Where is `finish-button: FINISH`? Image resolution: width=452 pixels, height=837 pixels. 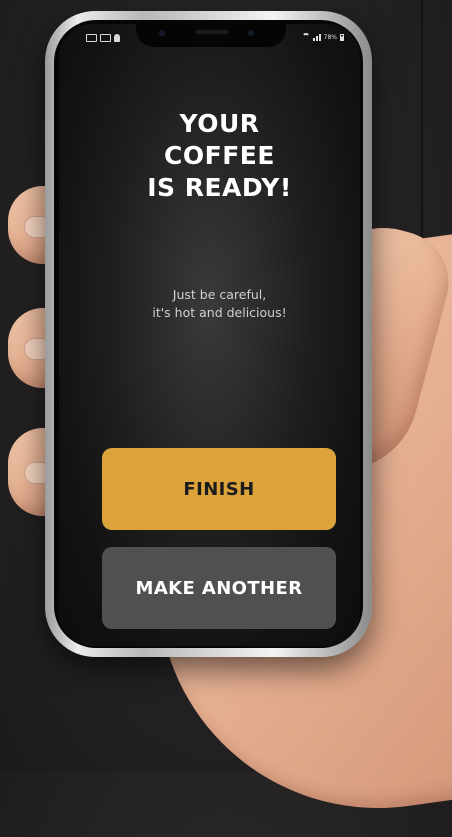 finish-button: FINISH is located at coordinates (219, 489).